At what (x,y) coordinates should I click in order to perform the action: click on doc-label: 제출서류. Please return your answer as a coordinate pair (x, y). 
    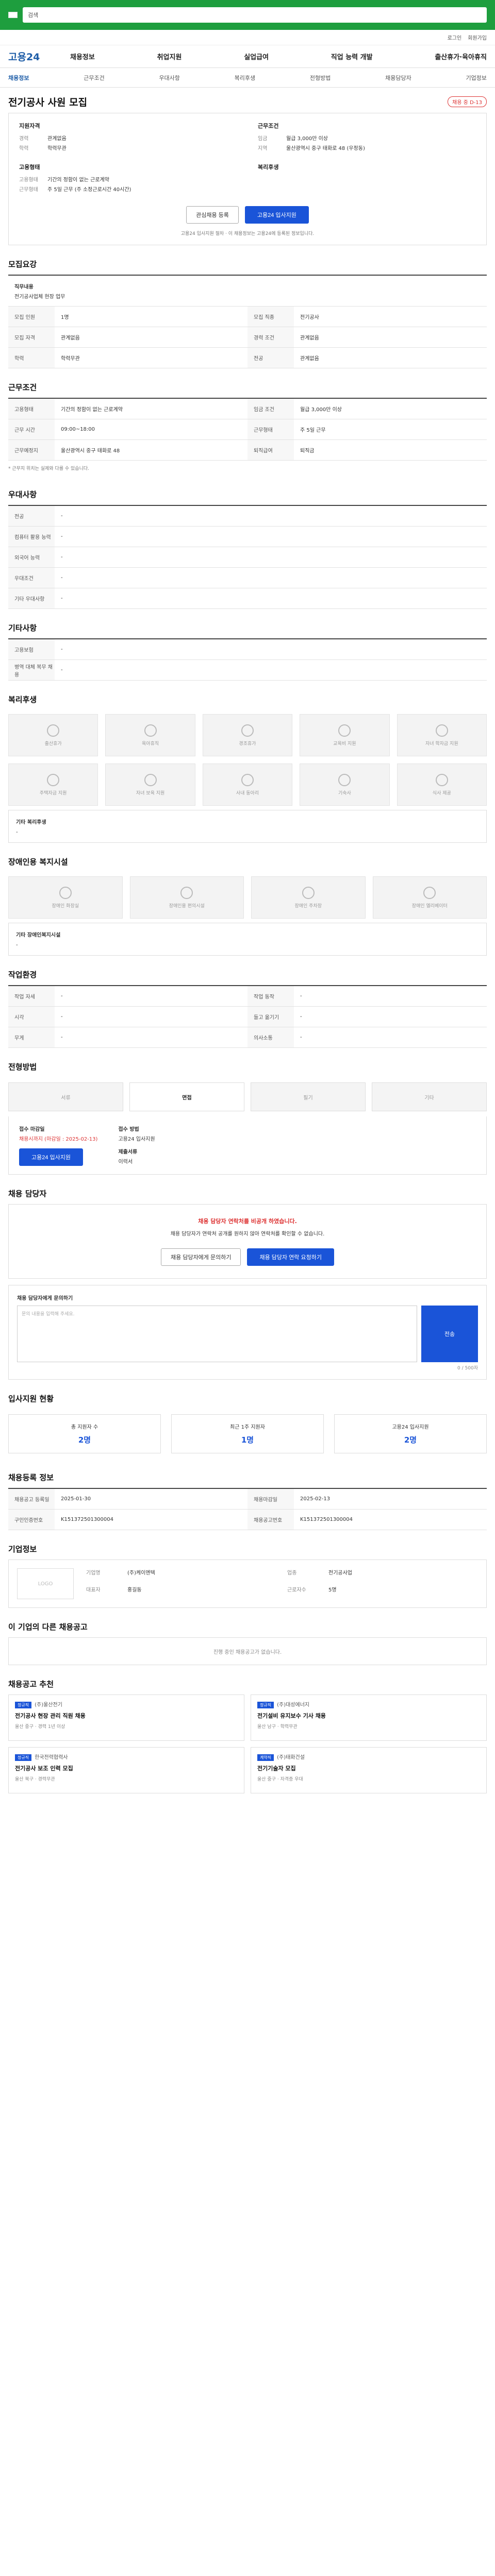
    Looking at the image, I should click on (128, 1152).